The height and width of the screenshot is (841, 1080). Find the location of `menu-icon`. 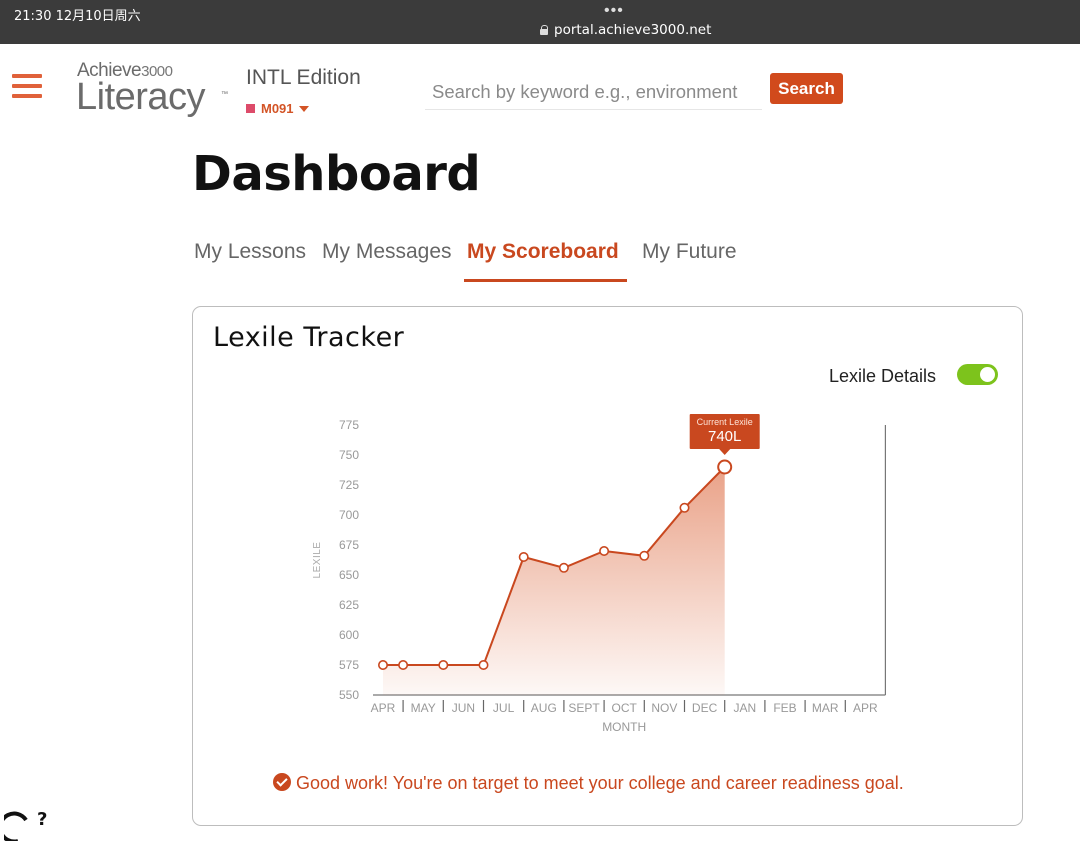

menu-icon is located at coordinates (27, 87).